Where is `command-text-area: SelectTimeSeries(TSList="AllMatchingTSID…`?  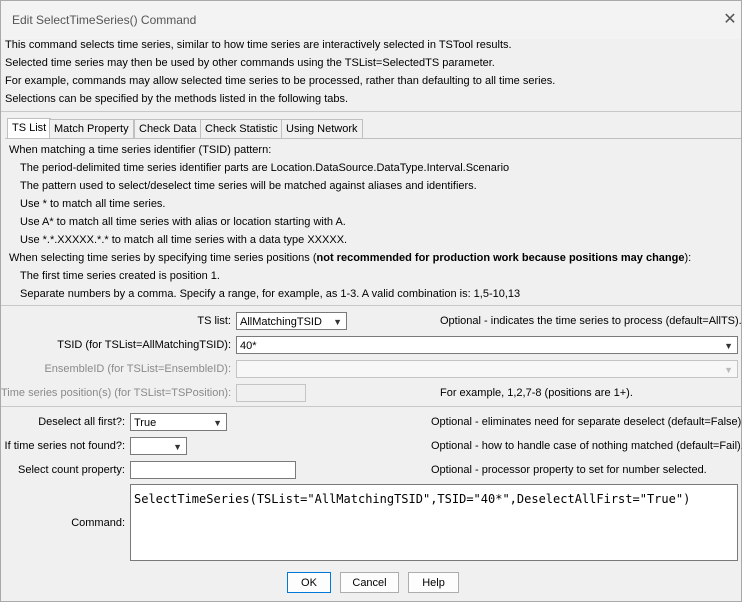 command-text-area: SelectTimeSeries(TSList="AllMatchingTSID… is located at coordinates (434, 522).